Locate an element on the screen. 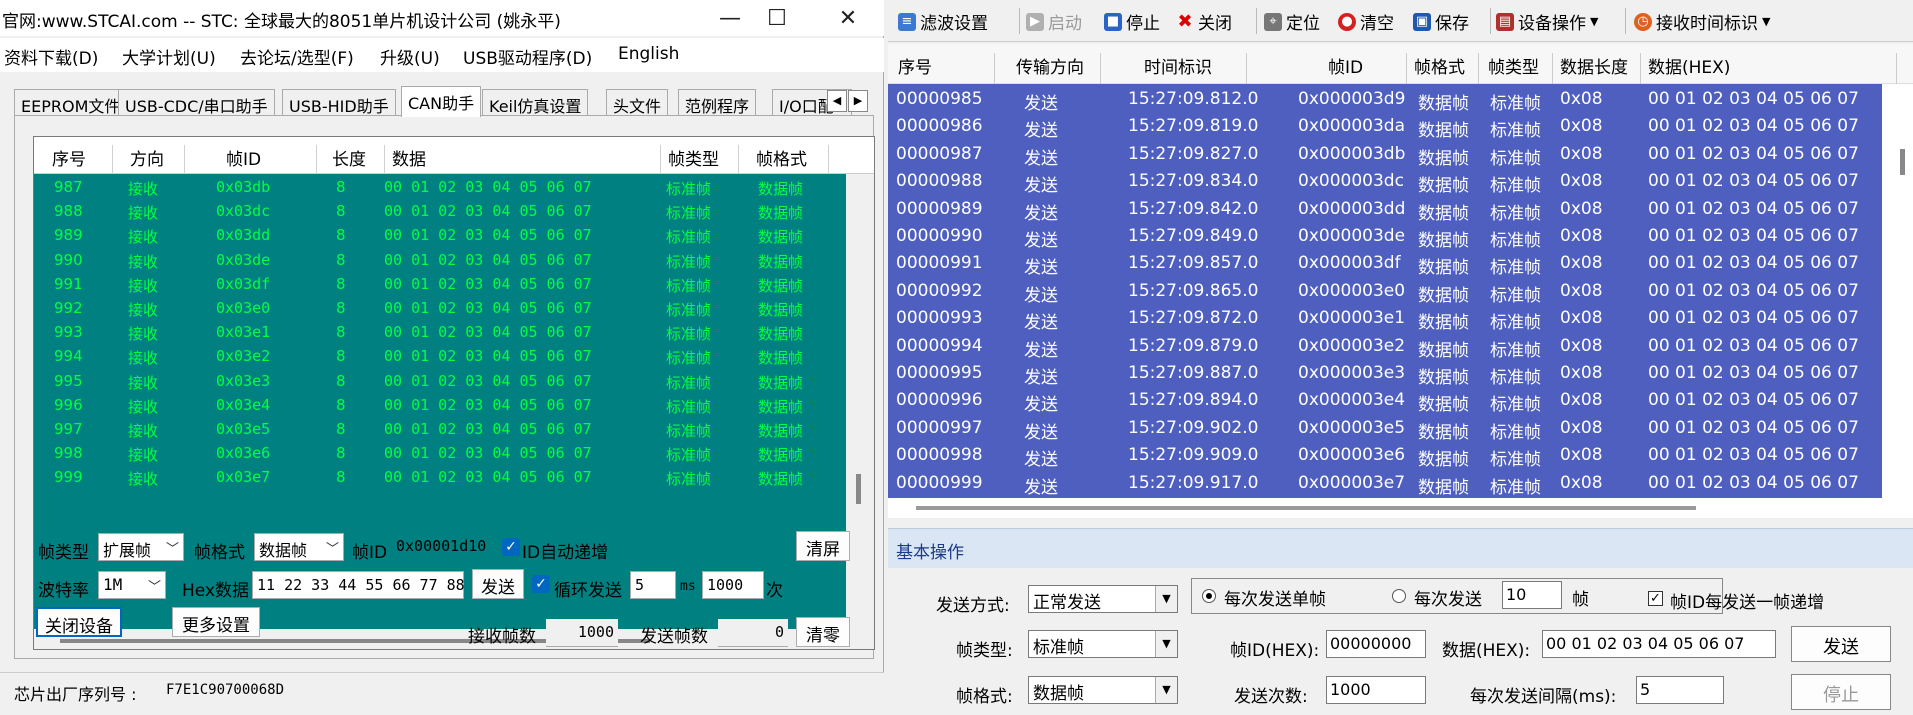 The height and width of the screenshot is (715, 1913). horizontal-scrollbar is located at coordinates (1400, 508).